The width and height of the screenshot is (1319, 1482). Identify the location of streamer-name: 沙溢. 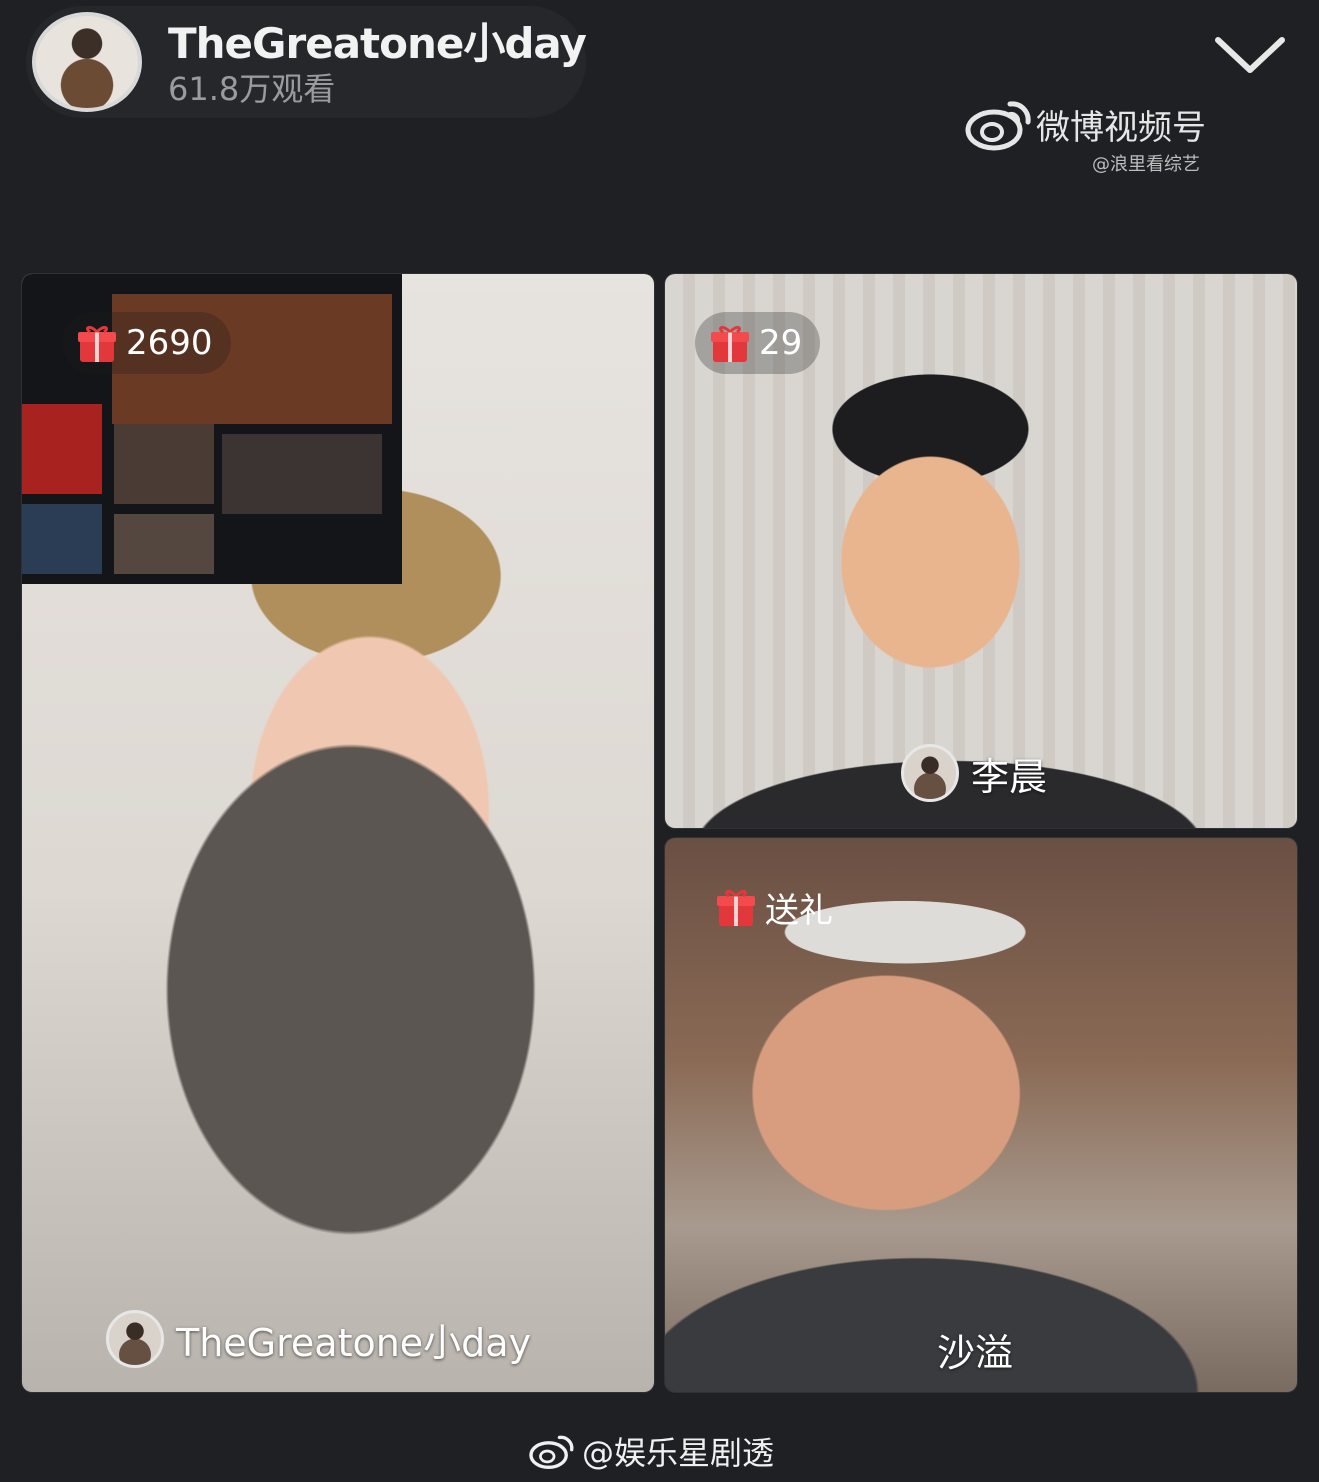
(975, 1353).